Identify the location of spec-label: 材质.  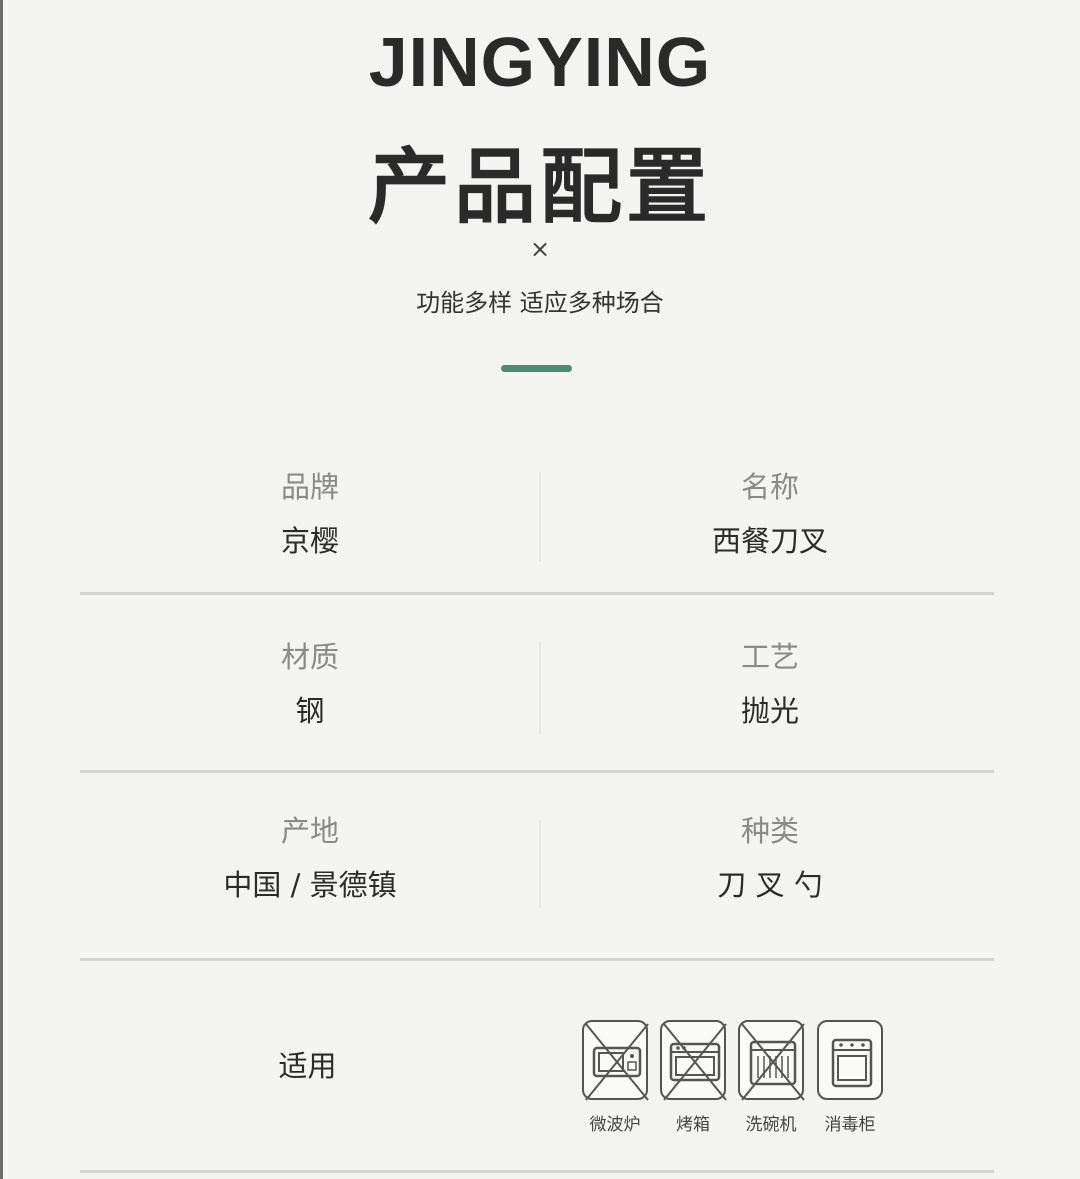
(309, 657).